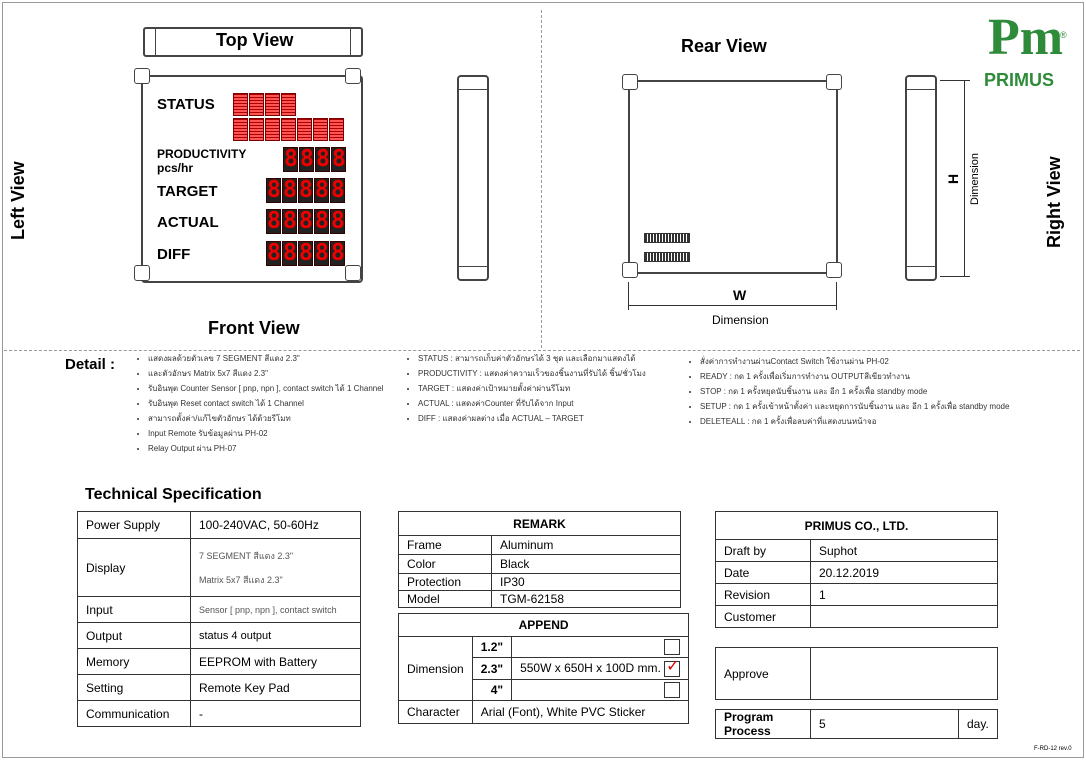 The image size is (1086, 764). Describe the element at coordinates (733, 177) in the screenshot. I see `rear-panel` at that location.